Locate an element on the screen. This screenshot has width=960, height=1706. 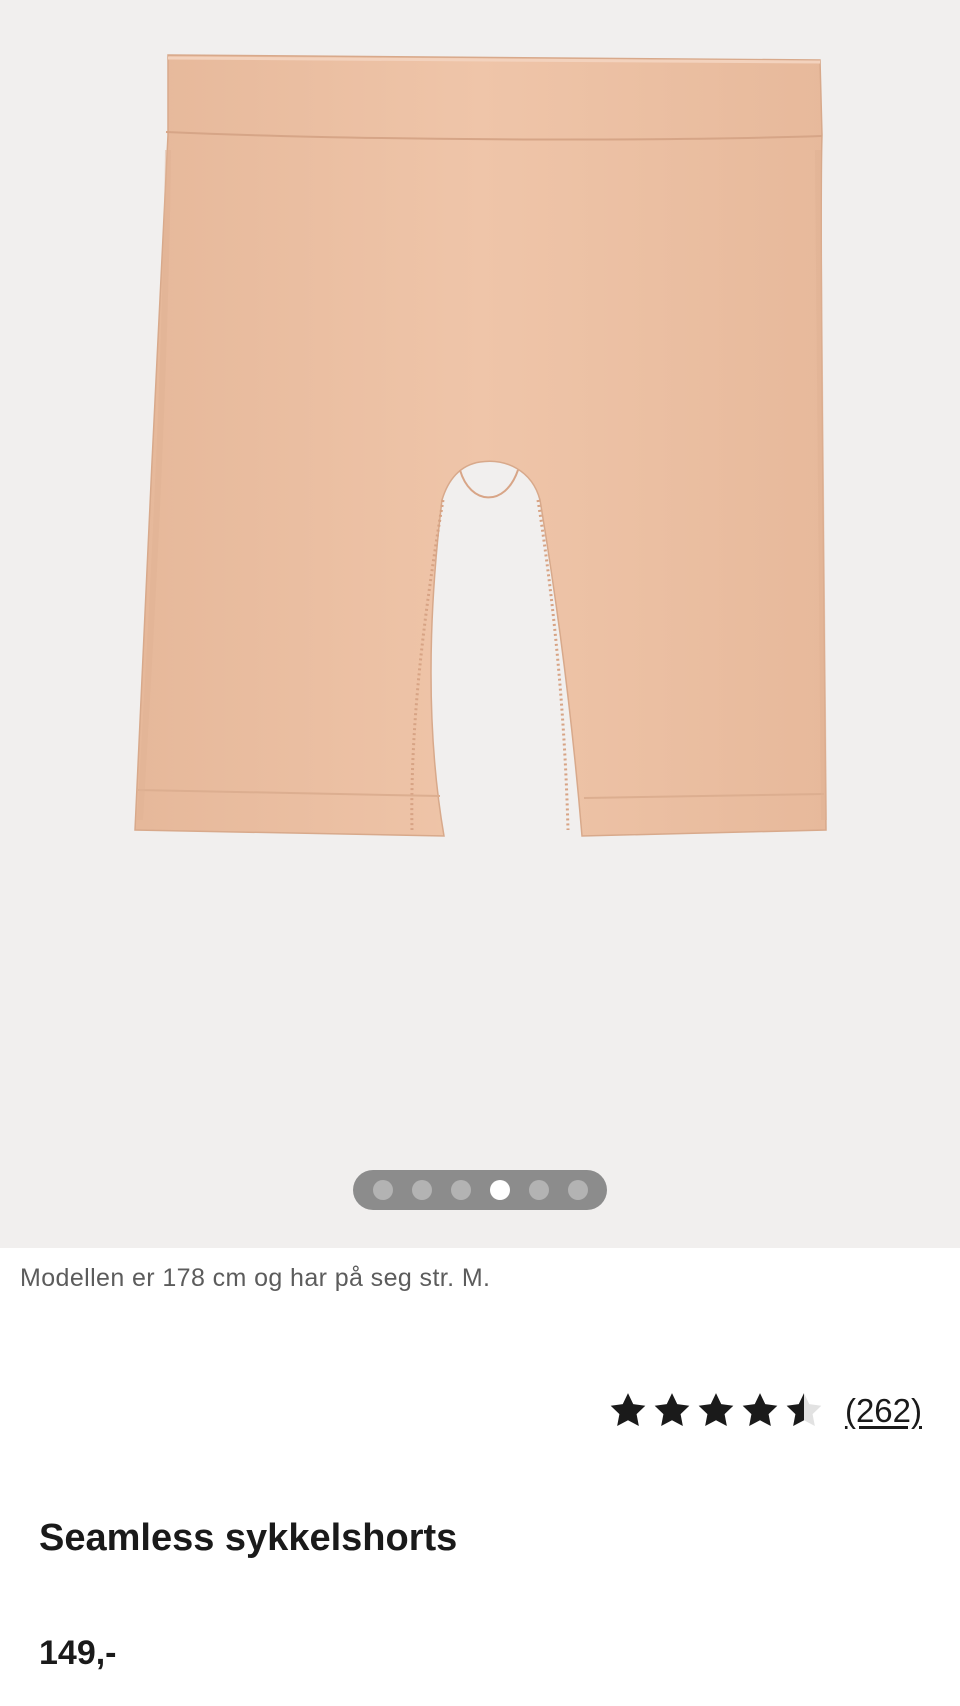
rating-stars is located at coordinates (716, 1411).